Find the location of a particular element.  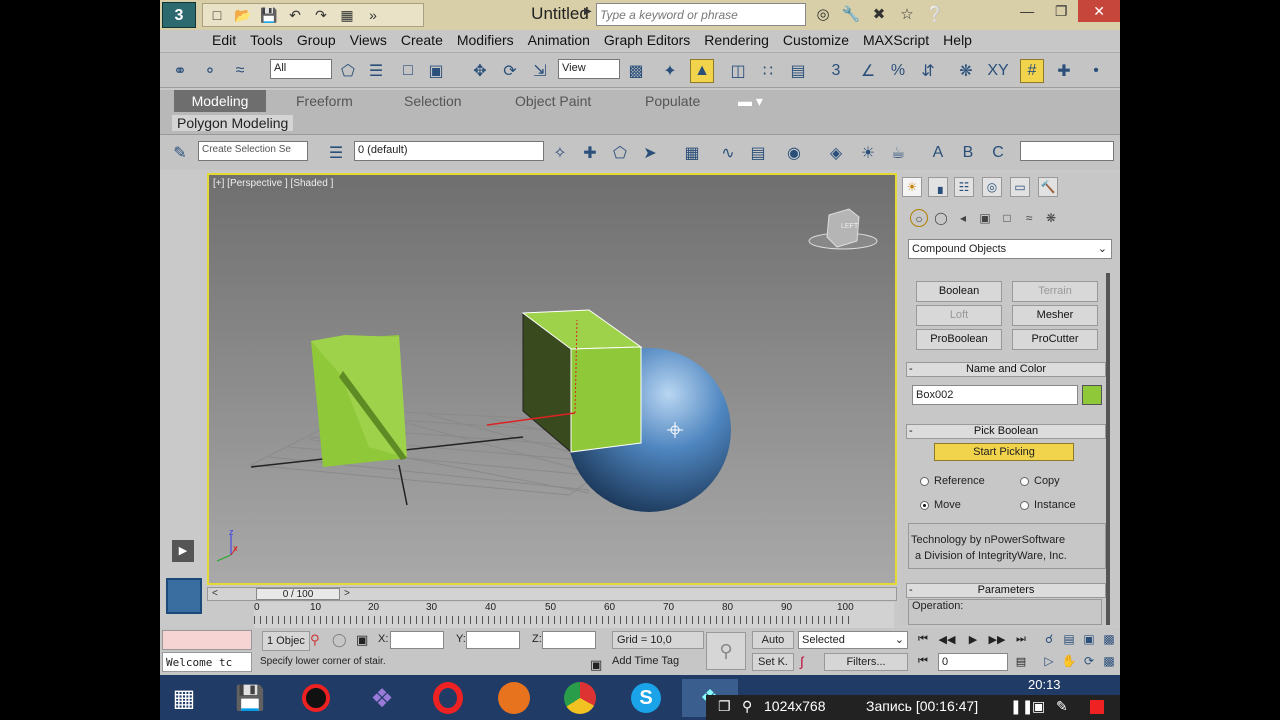

go-to-start-icon: ⏮ is located at coordinates (923, 641).